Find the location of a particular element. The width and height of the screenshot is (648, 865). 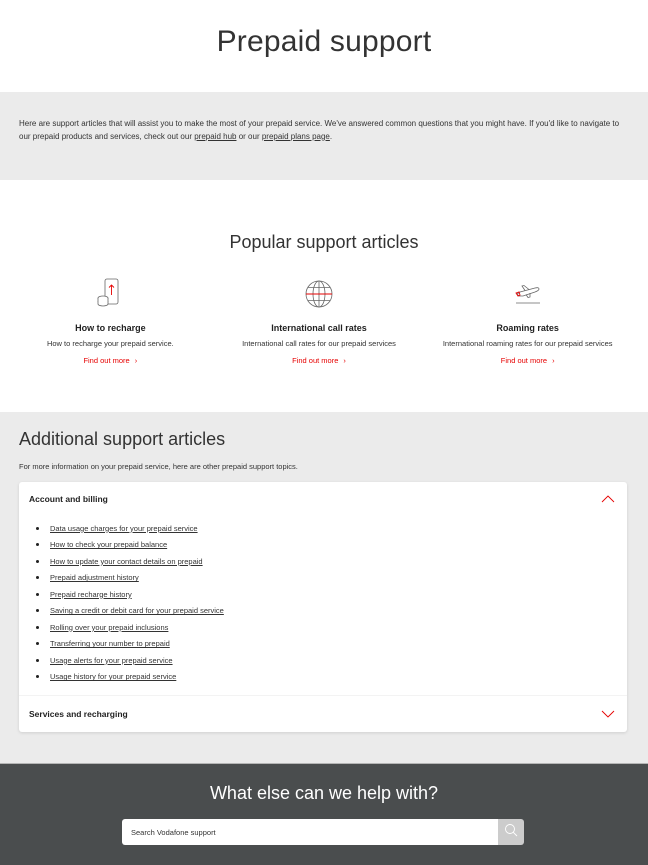

card-description: How to recharge your prepaid service. is located at coordinates (110, 343).